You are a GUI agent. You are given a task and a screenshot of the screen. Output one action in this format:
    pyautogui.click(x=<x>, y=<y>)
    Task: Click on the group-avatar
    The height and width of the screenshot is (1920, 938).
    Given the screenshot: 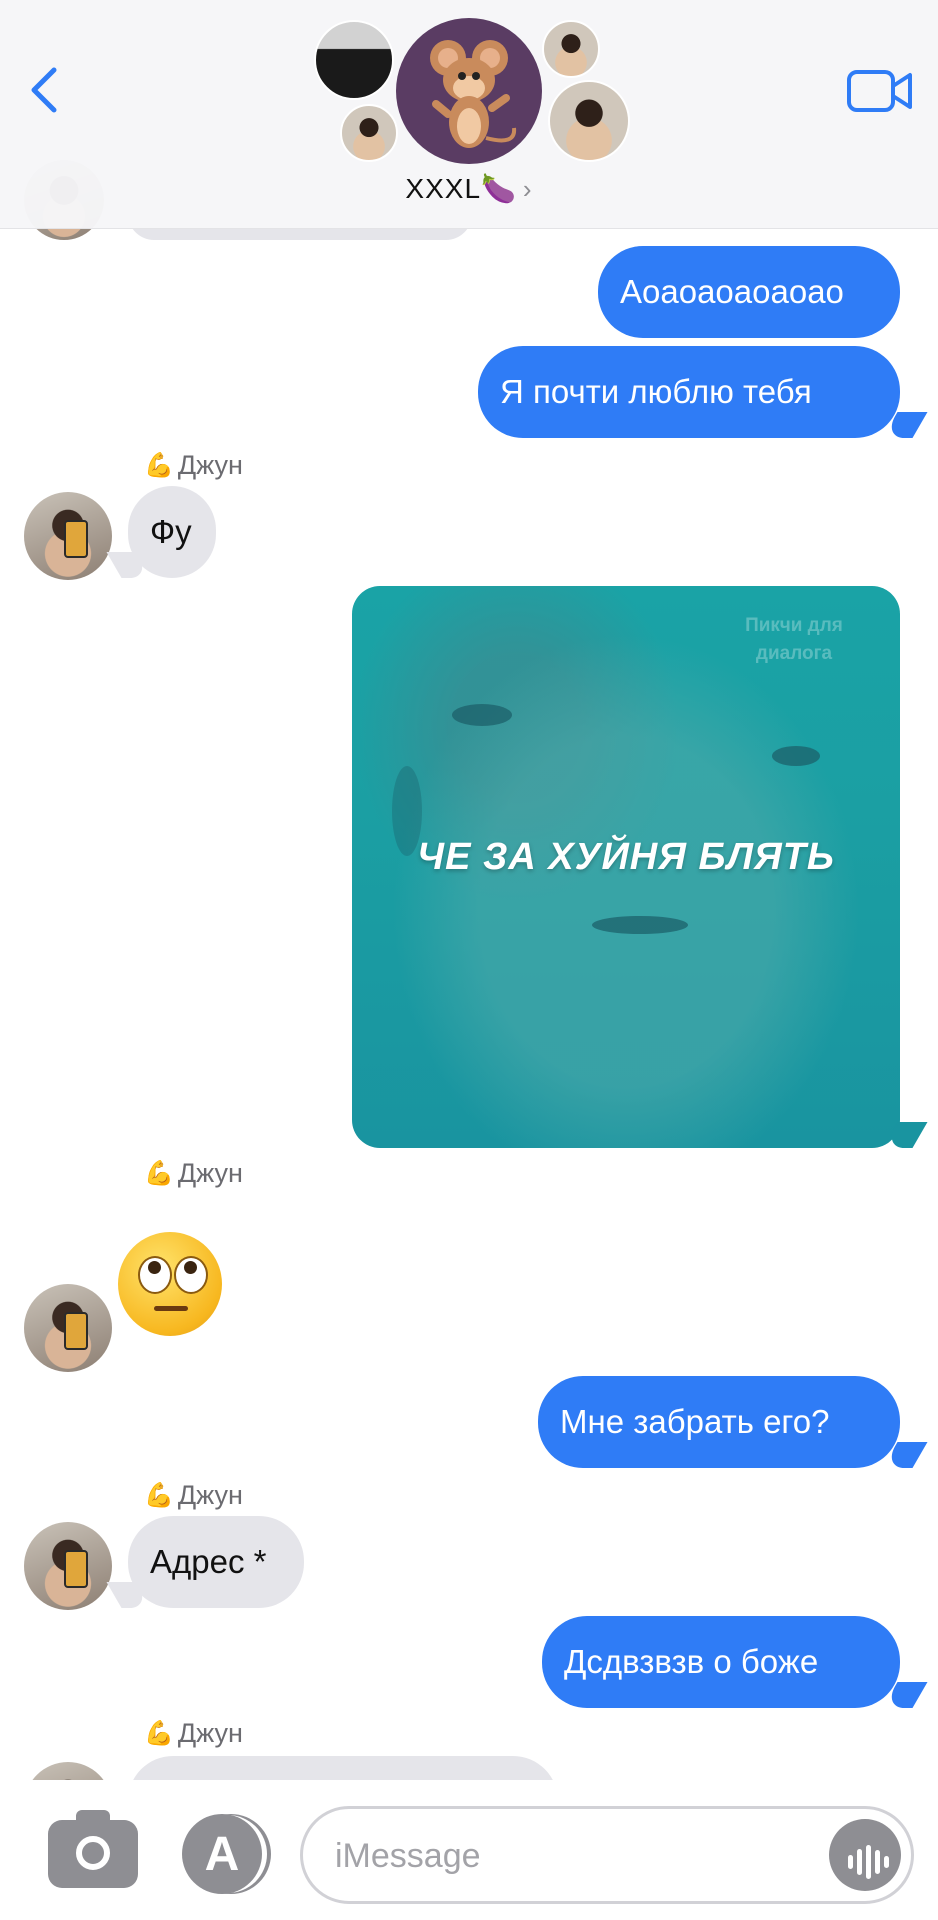 What is the action you would take?
    pyautogui.click(x=469, y=91)
    